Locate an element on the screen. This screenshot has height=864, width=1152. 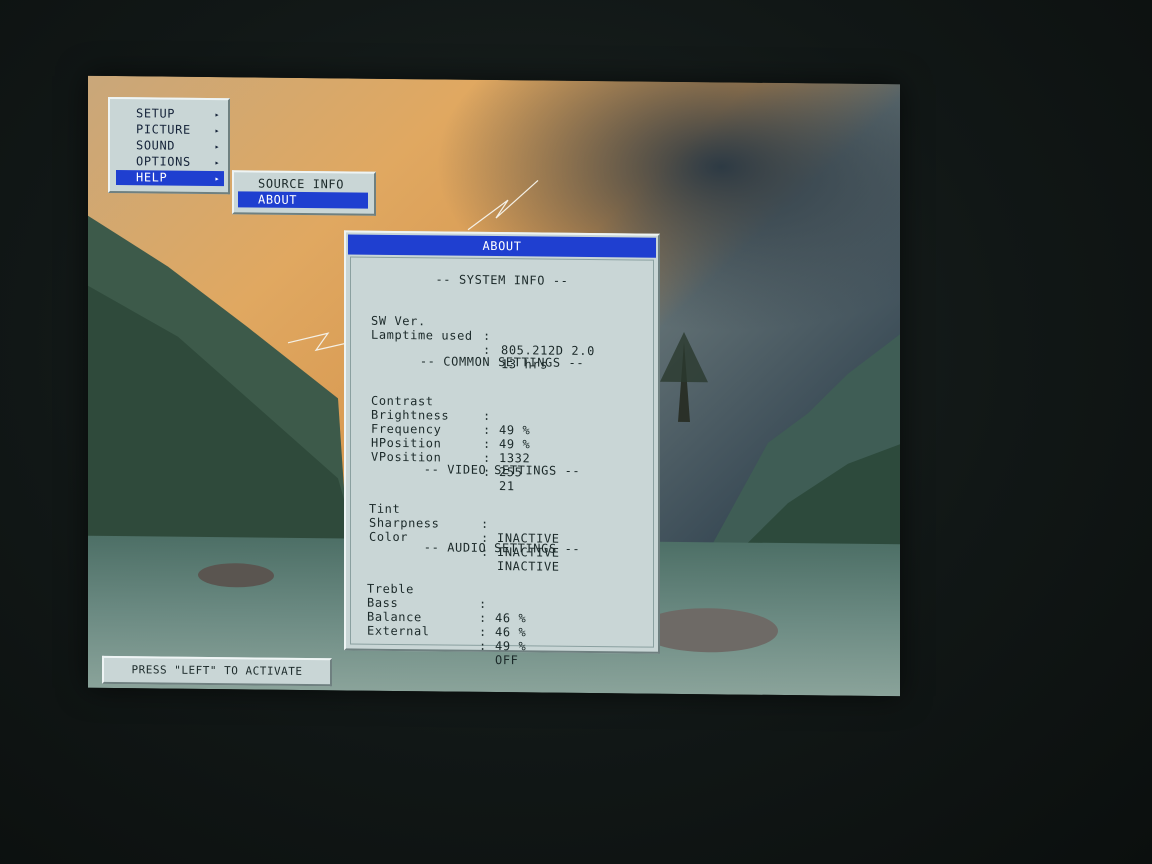
info-label: External is located at coordinates (398, 631).